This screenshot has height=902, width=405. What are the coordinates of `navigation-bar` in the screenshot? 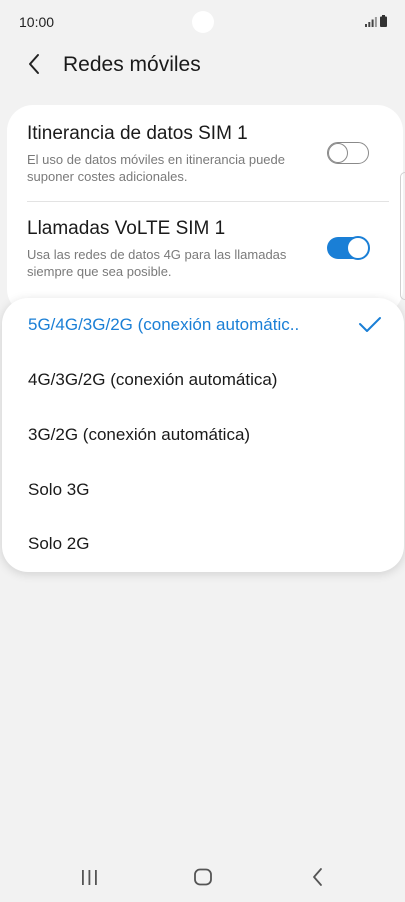 It's located at (202, 878).